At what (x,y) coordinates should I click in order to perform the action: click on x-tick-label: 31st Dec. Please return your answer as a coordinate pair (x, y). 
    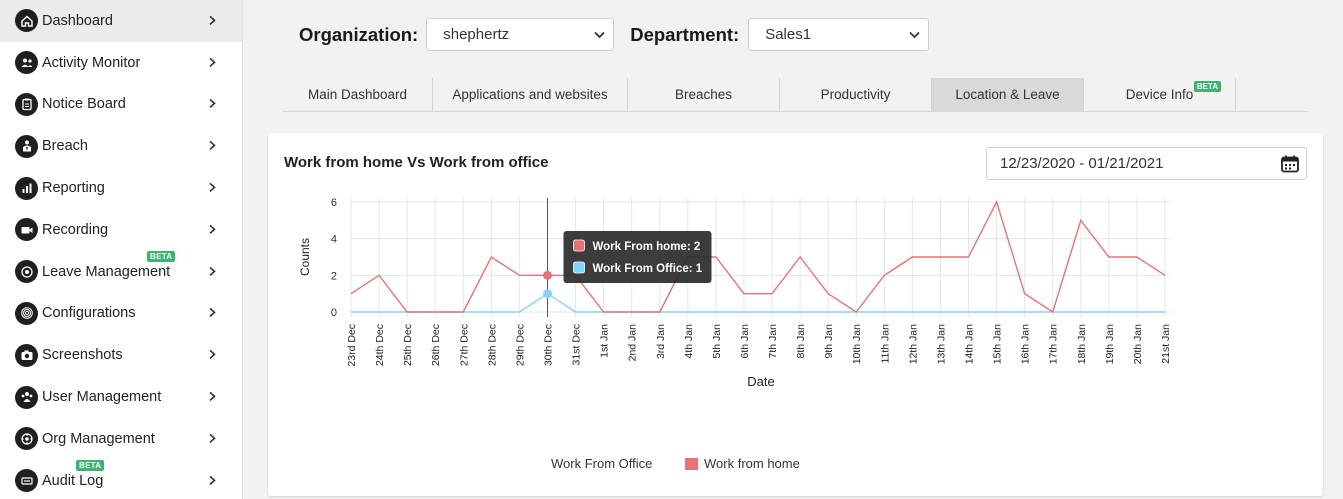
    Looking at the image, I should click on (577, 344).